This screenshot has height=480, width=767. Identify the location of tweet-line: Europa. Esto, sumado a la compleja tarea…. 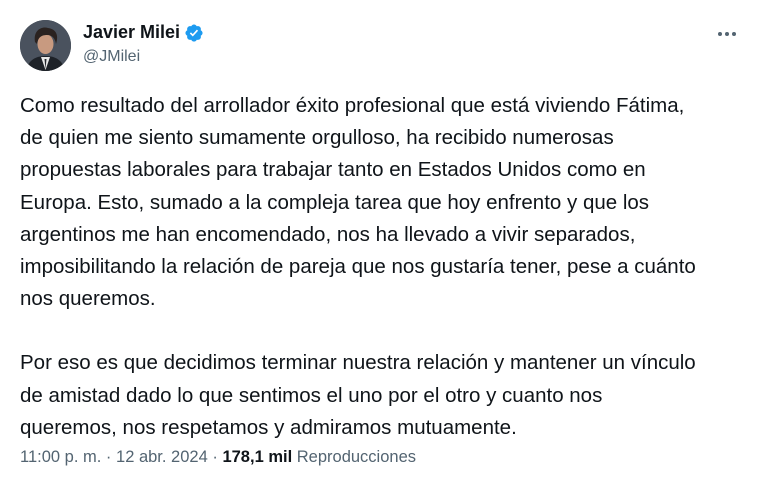
(335, 202).